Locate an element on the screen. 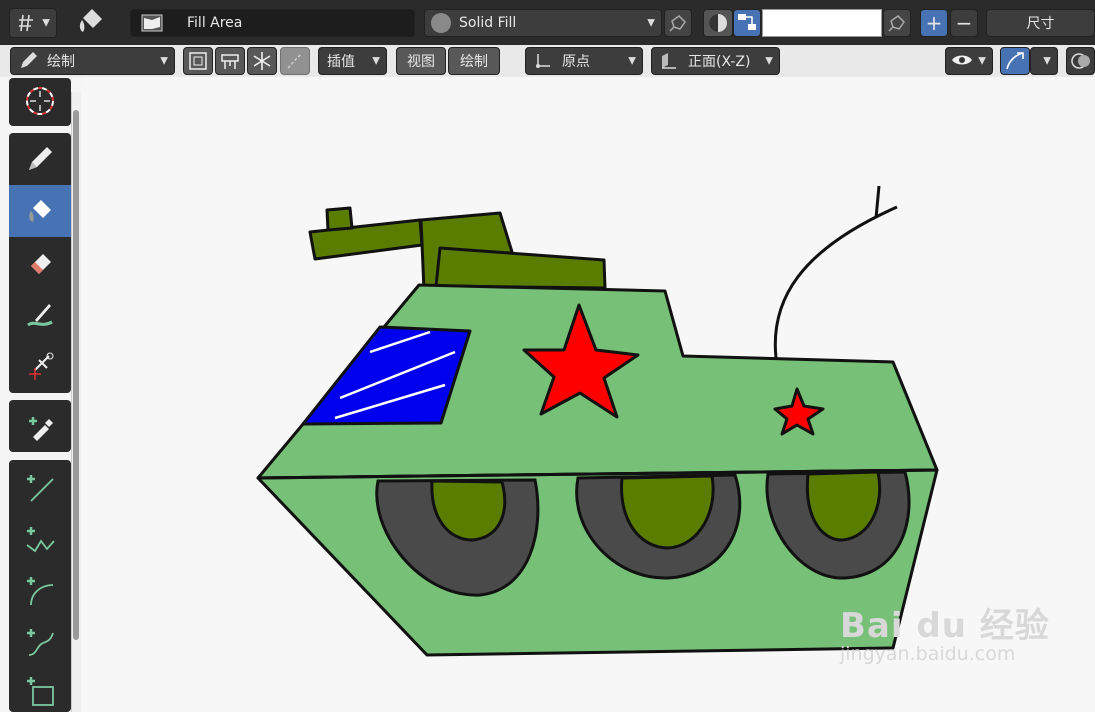 This screenshot has height=712, width=1095. box-tool is located at coordinates (40, 690).